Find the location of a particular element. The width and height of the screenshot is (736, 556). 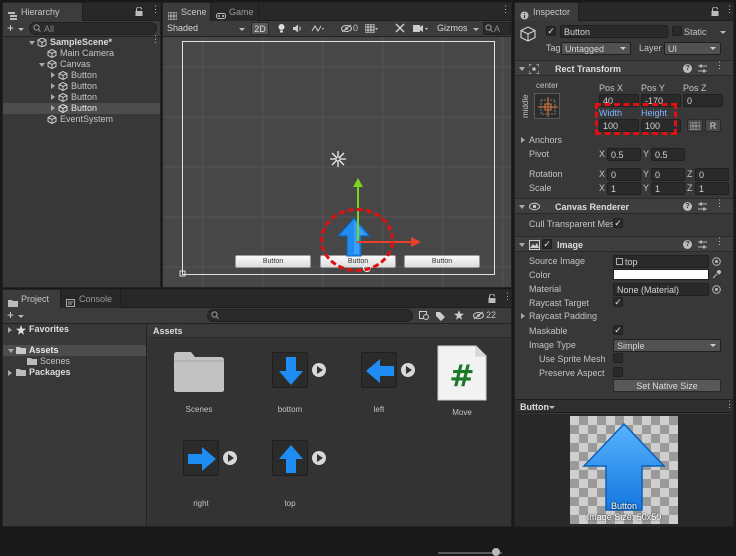

set-native-size-button: Set Native Size is located at coordinates (667, 385).